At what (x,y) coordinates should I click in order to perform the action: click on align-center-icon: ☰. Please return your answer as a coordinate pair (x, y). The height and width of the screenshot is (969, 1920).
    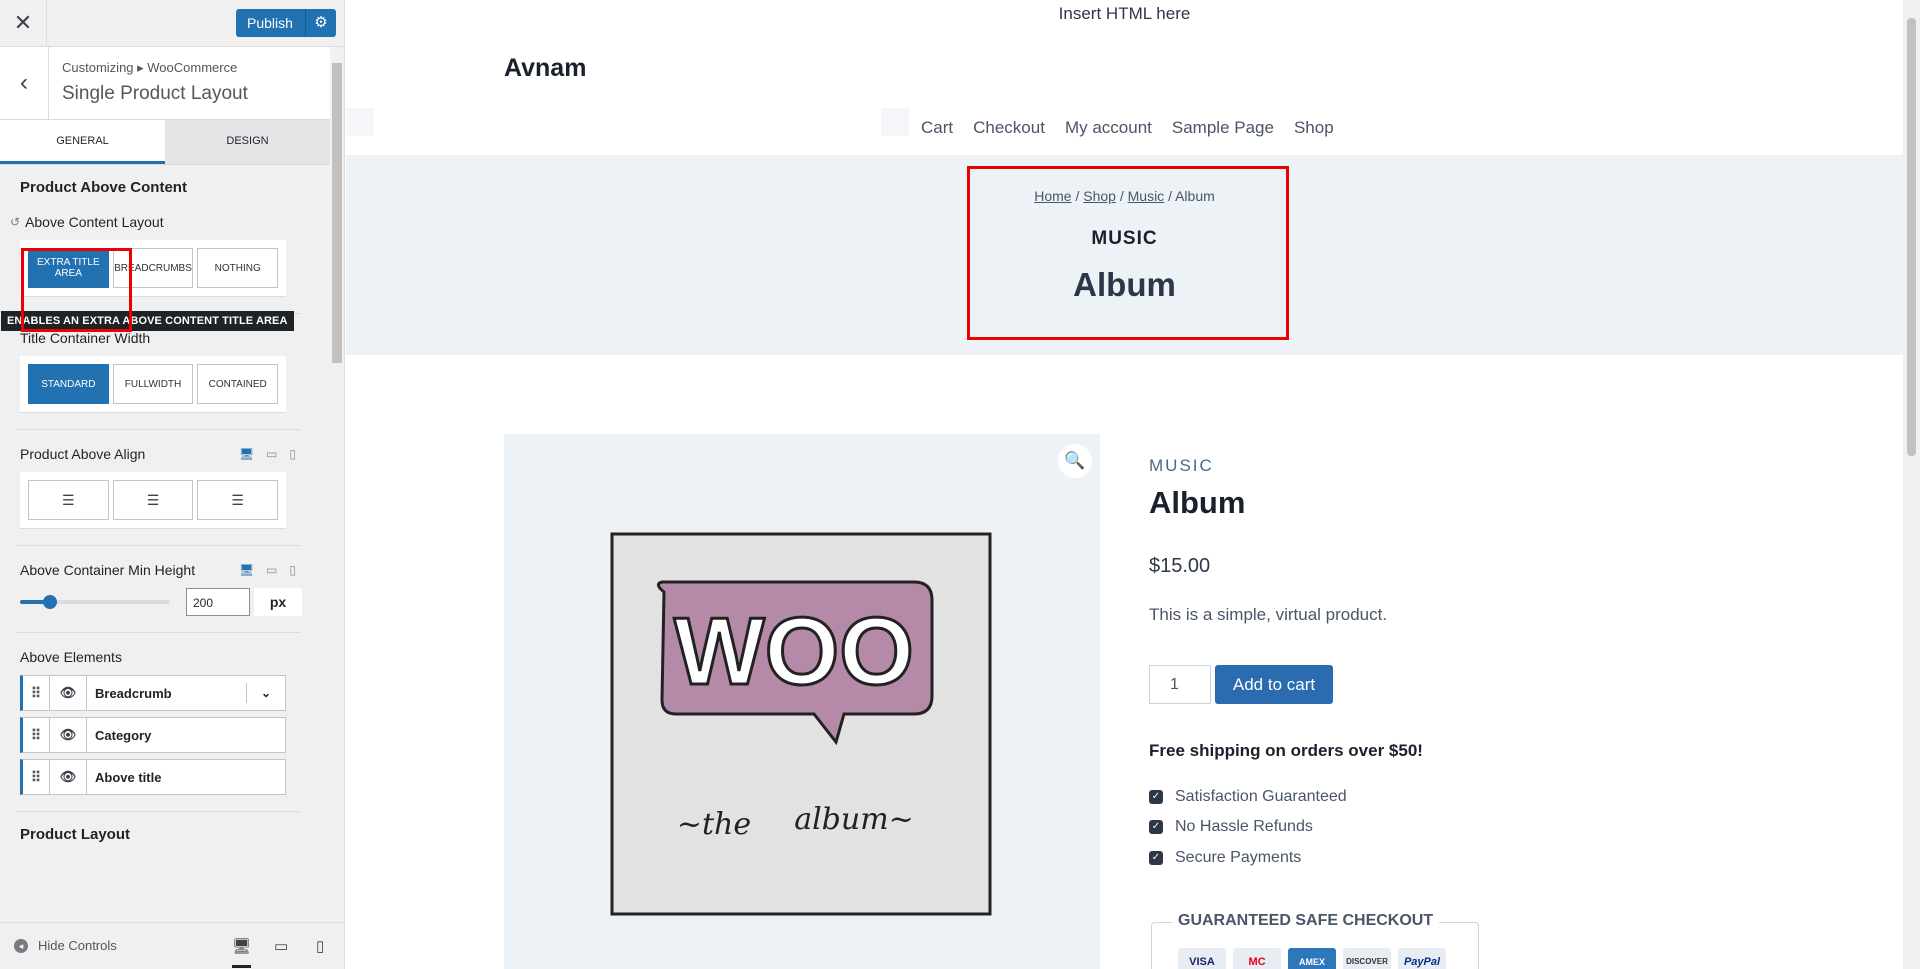
    Looking at the image, I should click on (153, 499).